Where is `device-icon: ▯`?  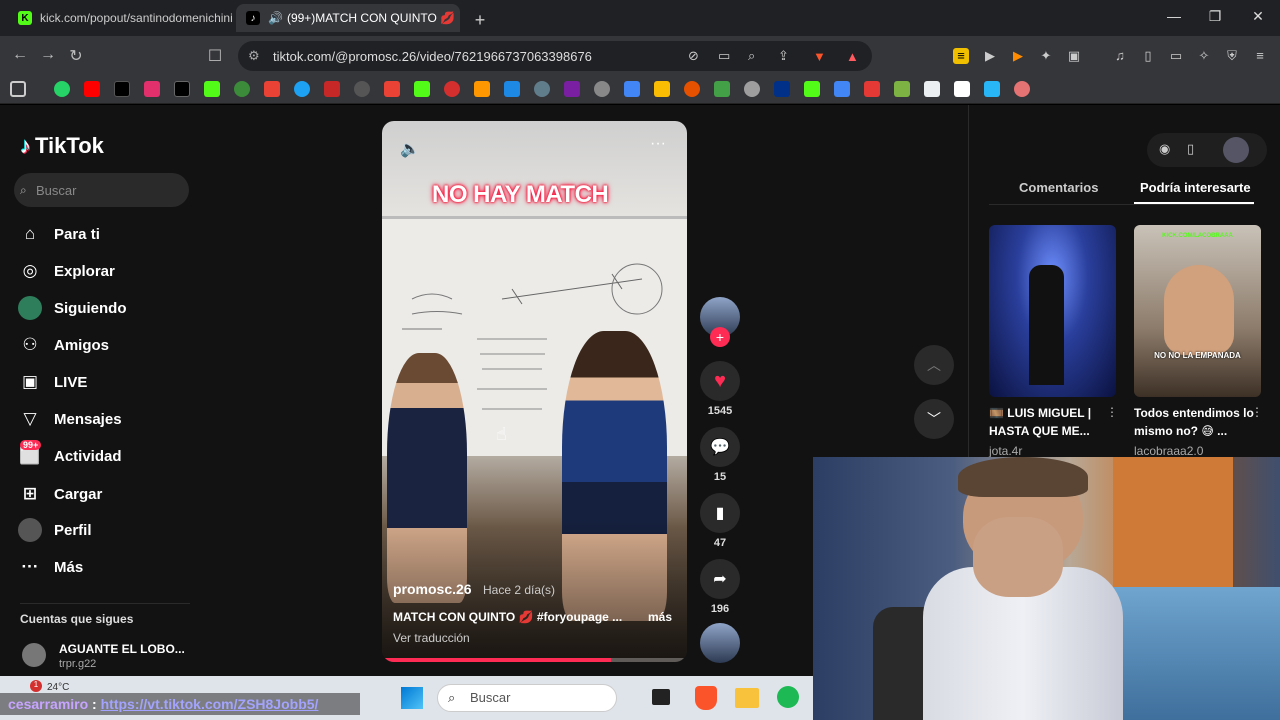 device-icon: ▯ is located at coordinates (1190, 149).